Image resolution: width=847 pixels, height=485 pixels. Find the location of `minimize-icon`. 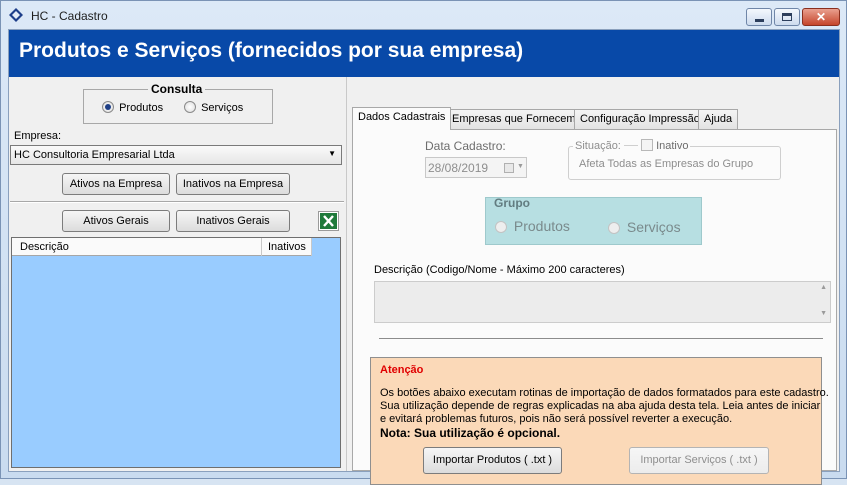

minimize-icon is located at coordinates (759, 20).